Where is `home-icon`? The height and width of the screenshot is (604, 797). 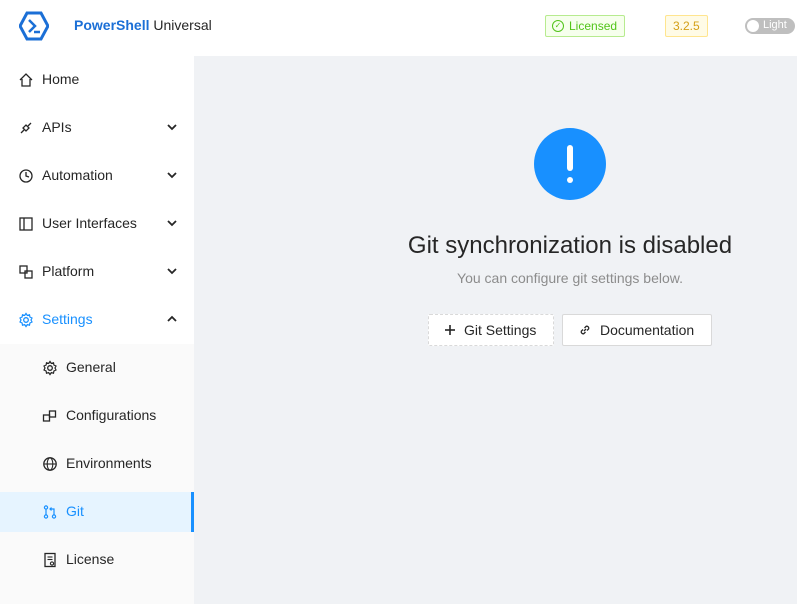
home-icon is located at coordinates (26, 80).